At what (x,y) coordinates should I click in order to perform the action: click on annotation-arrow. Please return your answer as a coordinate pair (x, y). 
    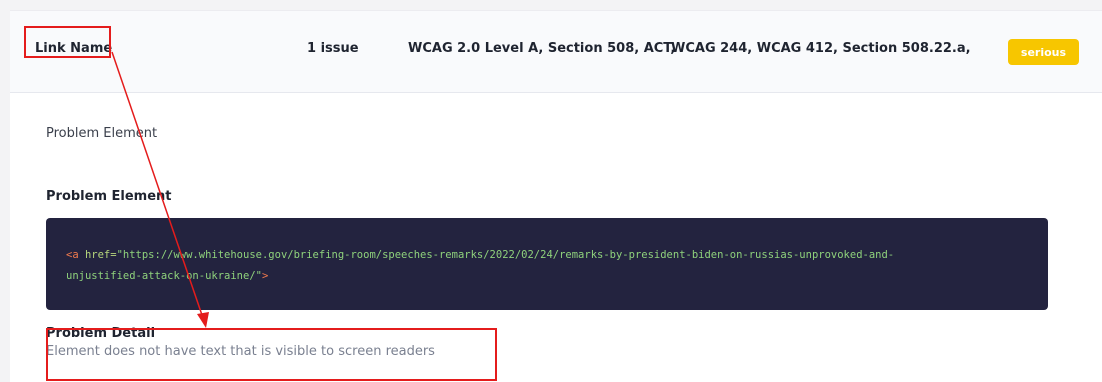
    Looking at the image, I should click on (160, 189).